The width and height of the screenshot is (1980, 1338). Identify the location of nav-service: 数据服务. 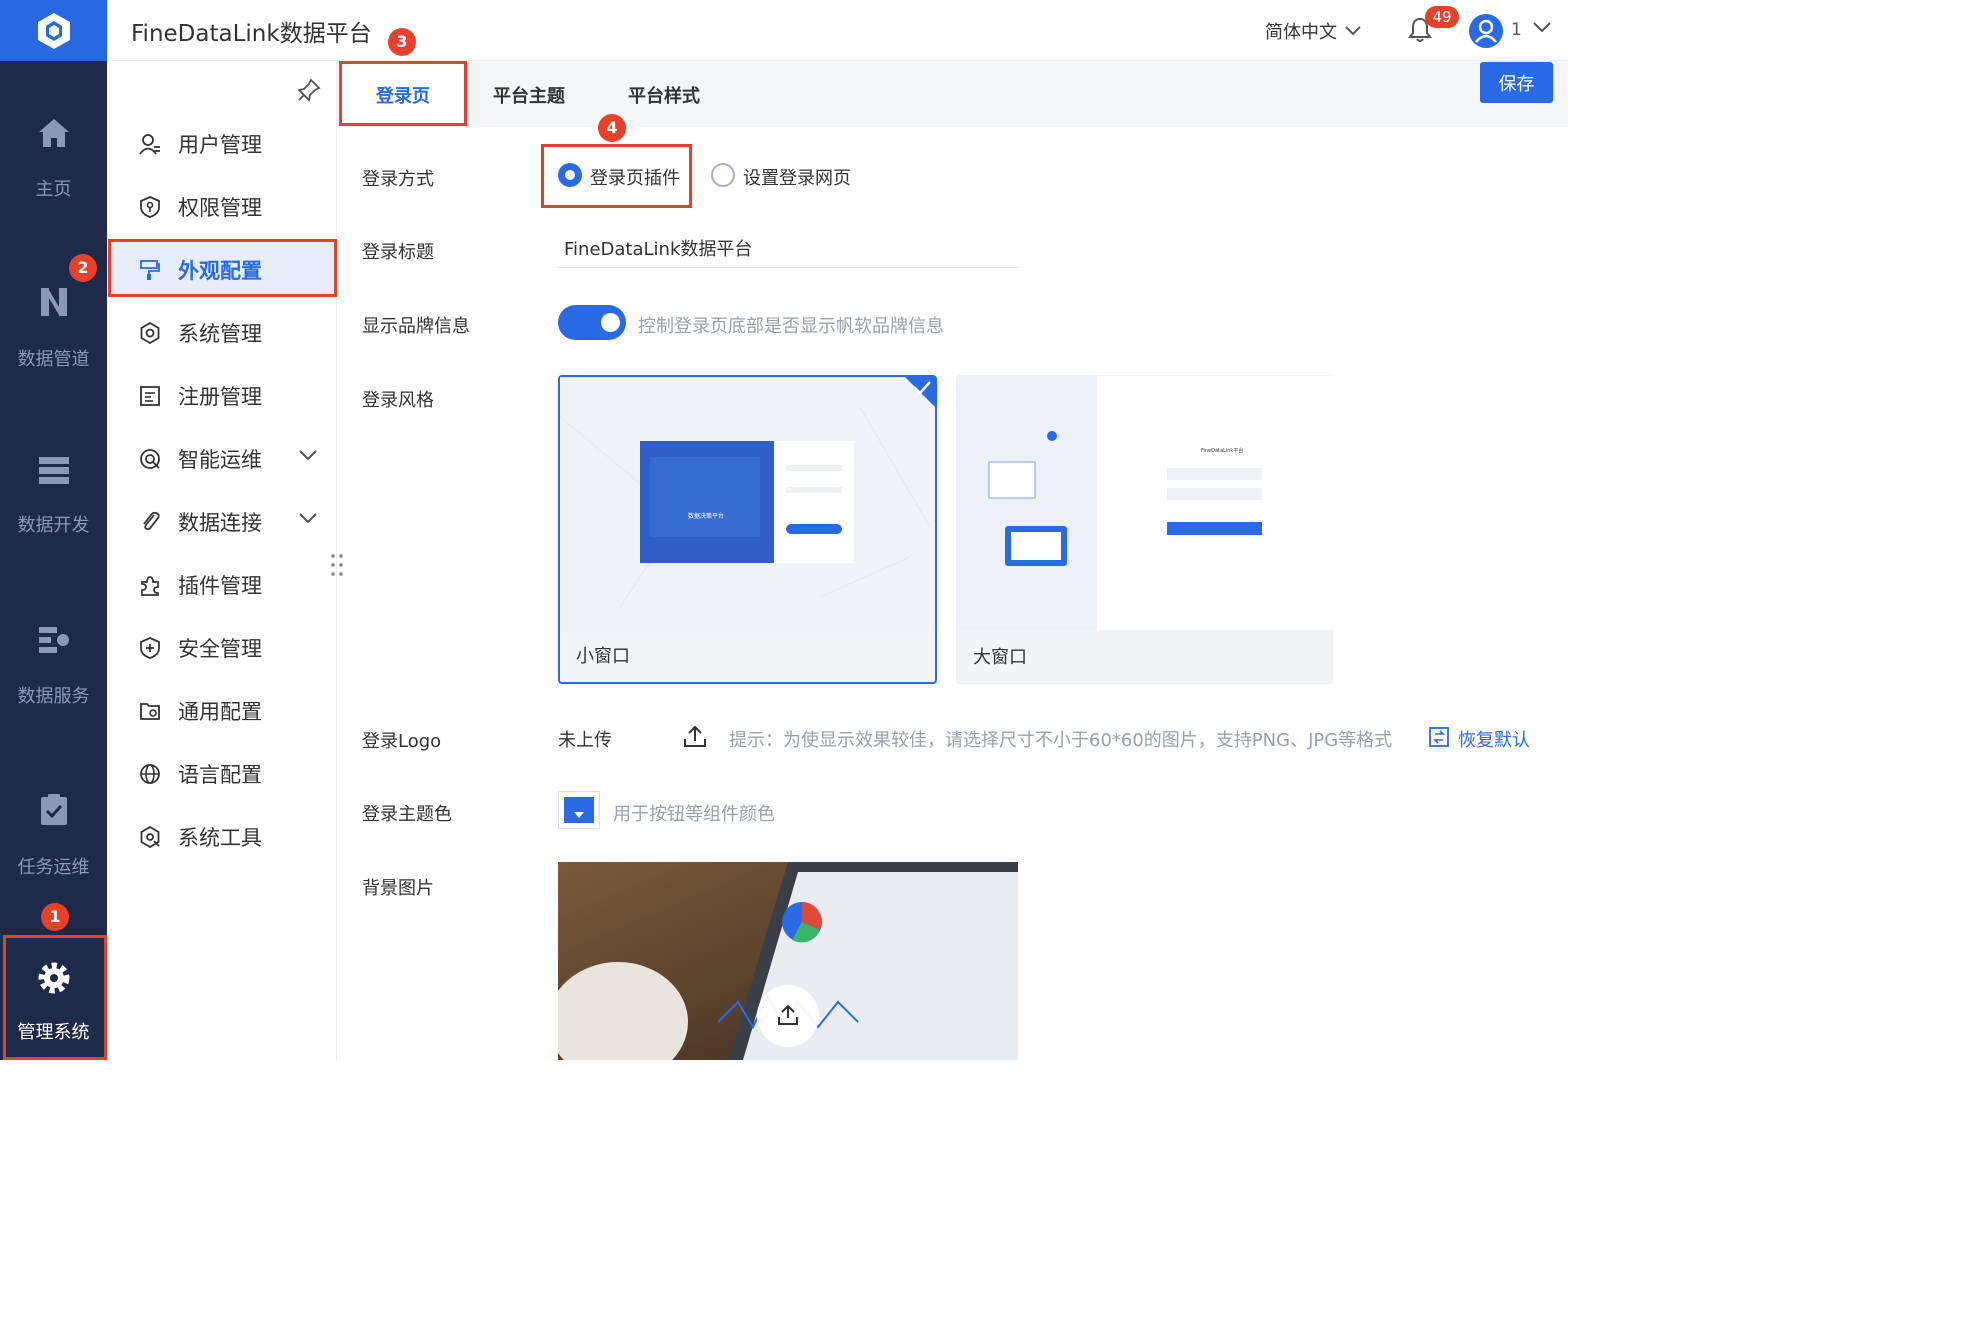
(53, 666).